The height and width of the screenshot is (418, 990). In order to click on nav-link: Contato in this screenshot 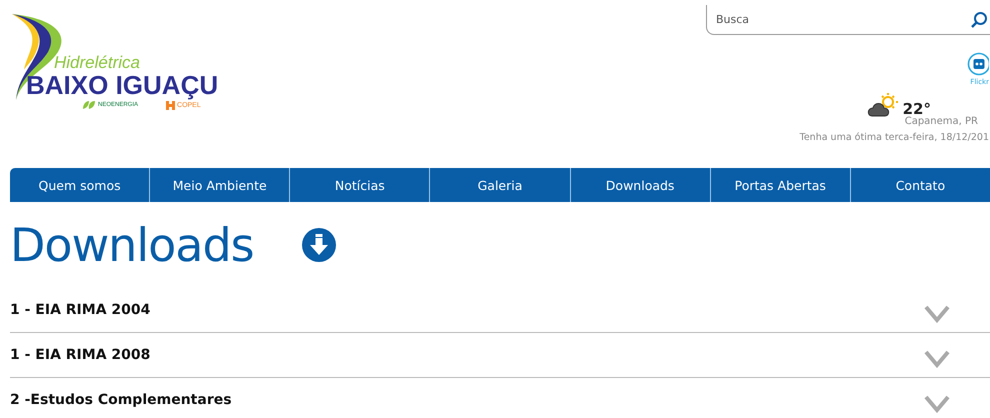, I will do `click(920, 185)`.